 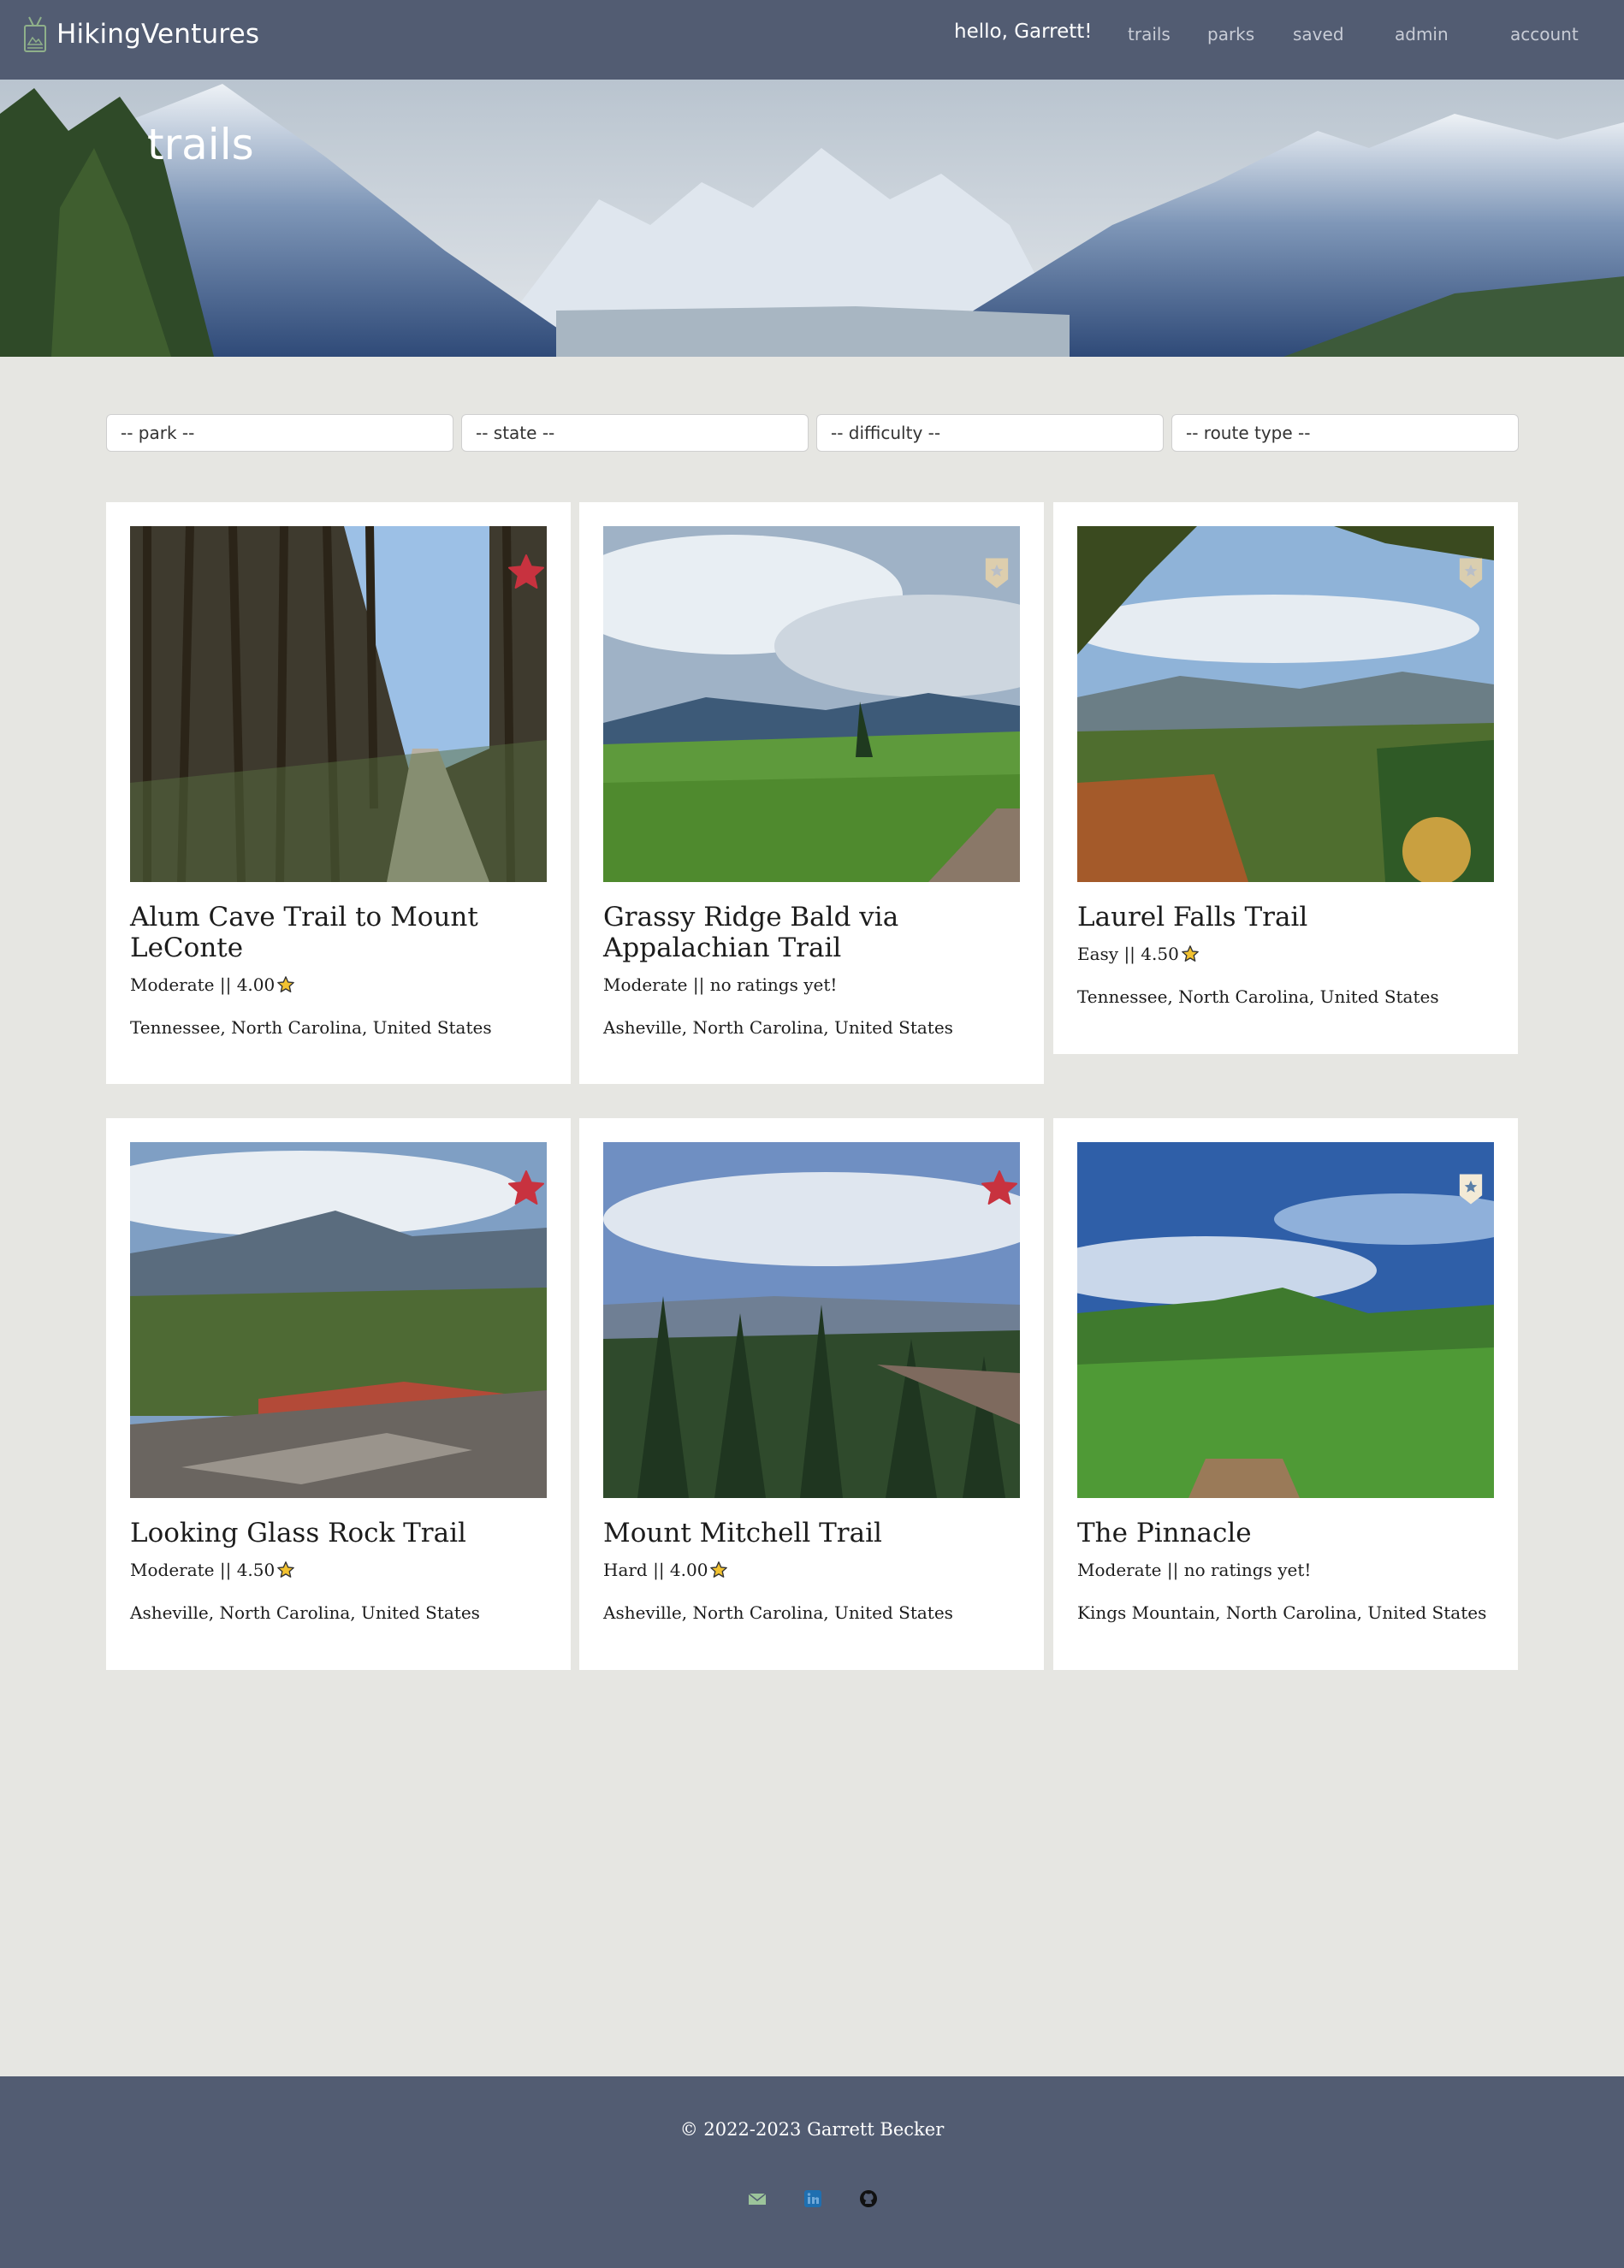 What do you see at coordinates (1128, 954) in the screenshot?
I see `trail-rating-text: Easy || 4.50` at bounding box center [1128, 954].